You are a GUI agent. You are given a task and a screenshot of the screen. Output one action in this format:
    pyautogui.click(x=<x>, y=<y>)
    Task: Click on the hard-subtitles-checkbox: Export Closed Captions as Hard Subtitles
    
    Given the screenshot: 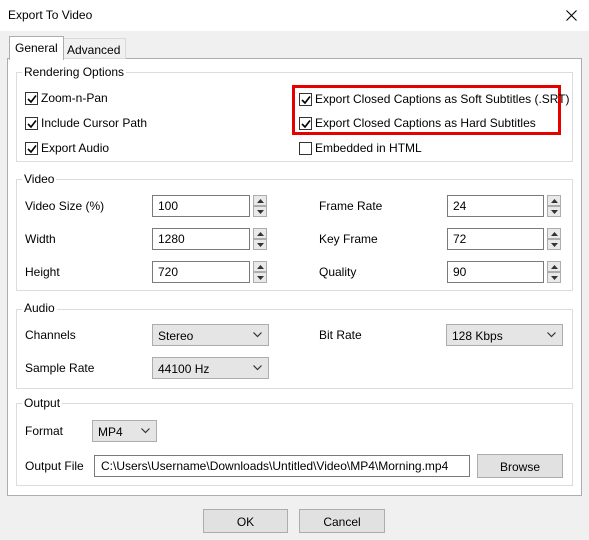 What is the action you would take?
    pyautogui.click(x=417, y=123)
    